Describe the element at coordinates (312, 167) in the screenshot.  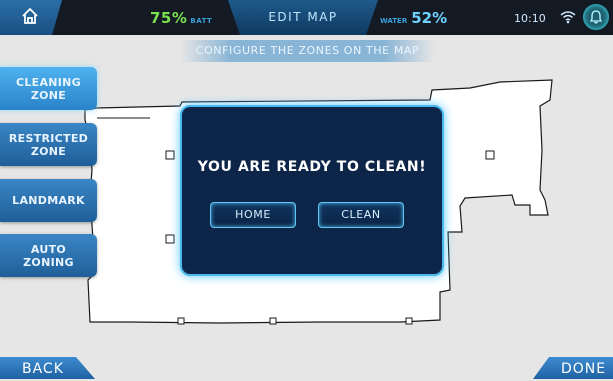
I see `dialog-message: YOU ARE READY TO CLEAN!` at that location.